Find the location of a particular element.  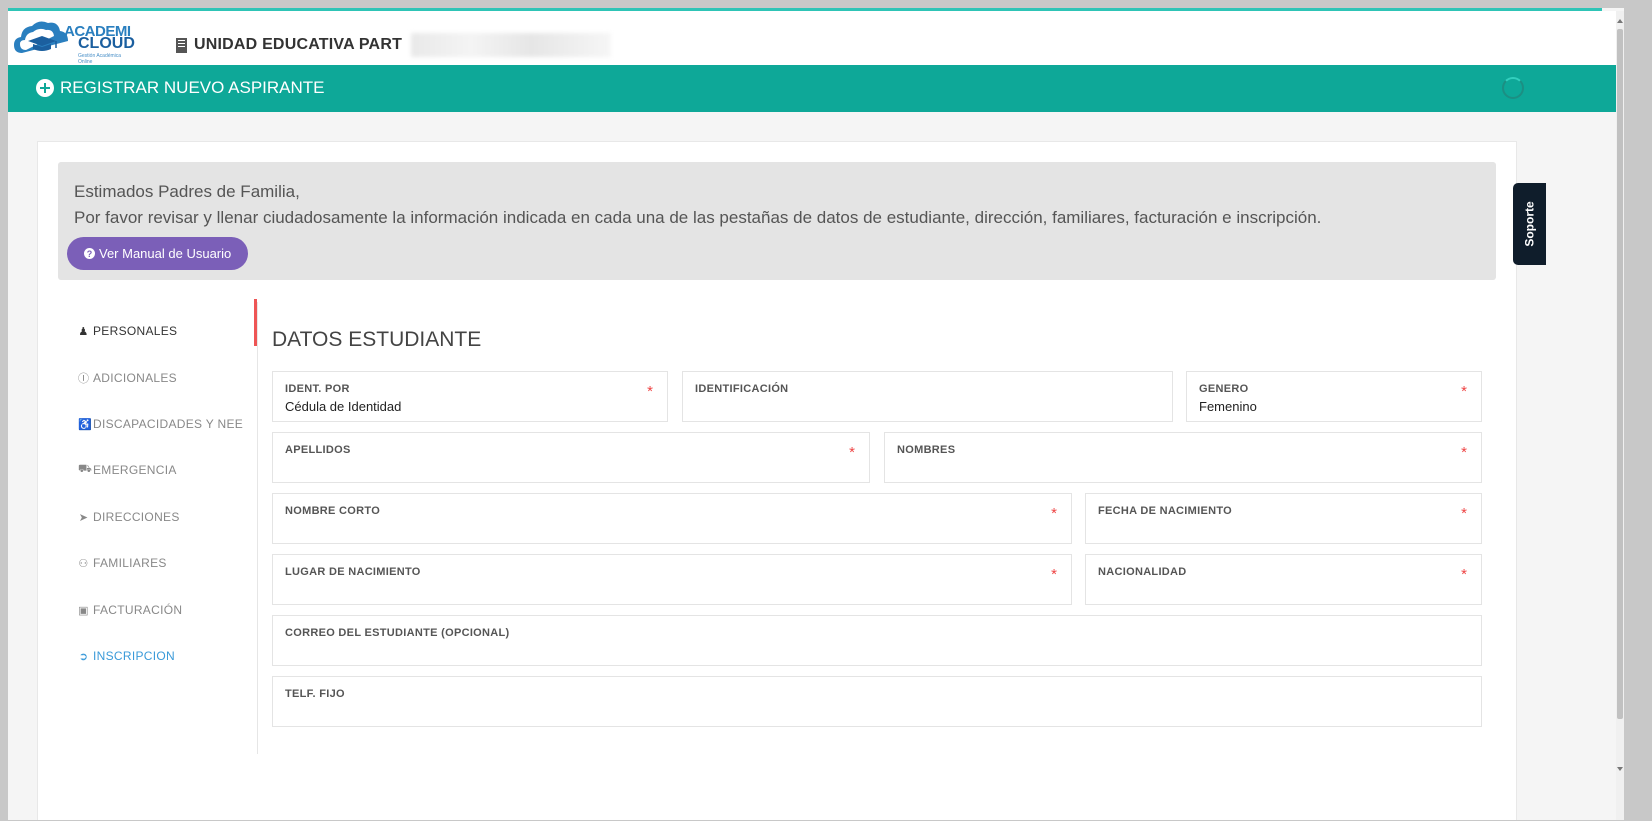

field-label: NOMBRES is located at coordinates (926, 450).